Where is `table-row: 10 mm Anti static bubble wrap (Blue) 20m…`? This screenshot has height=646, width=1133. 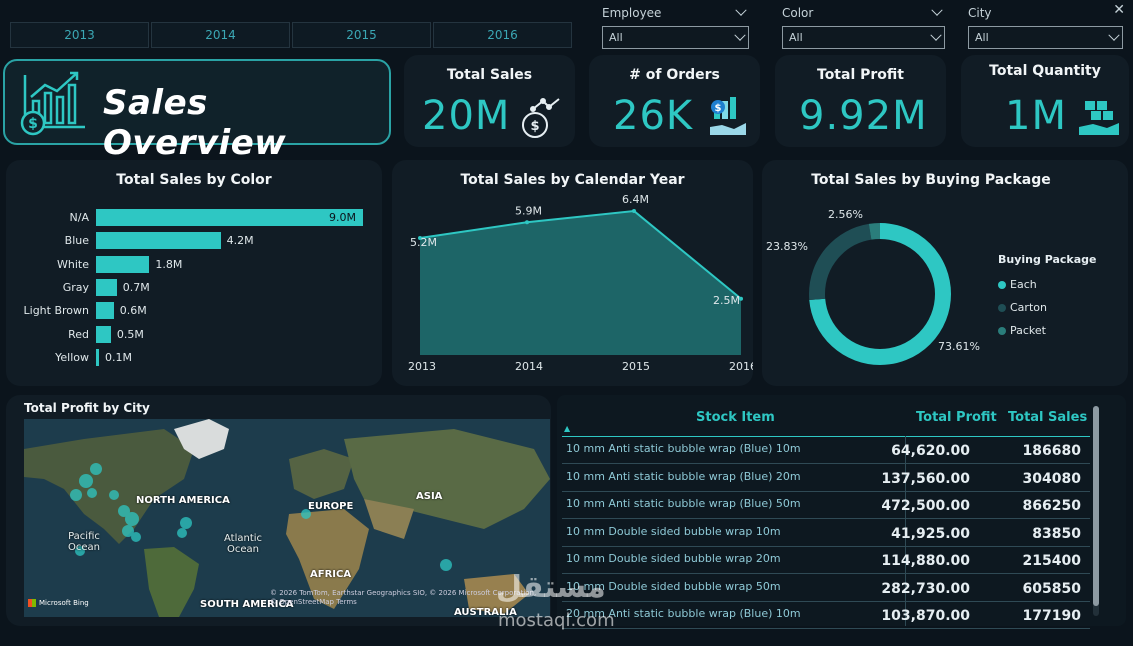 table-row: 10 mm Anti static bubble wrap (Blue) 20m… is located at coordinates (826, 478).